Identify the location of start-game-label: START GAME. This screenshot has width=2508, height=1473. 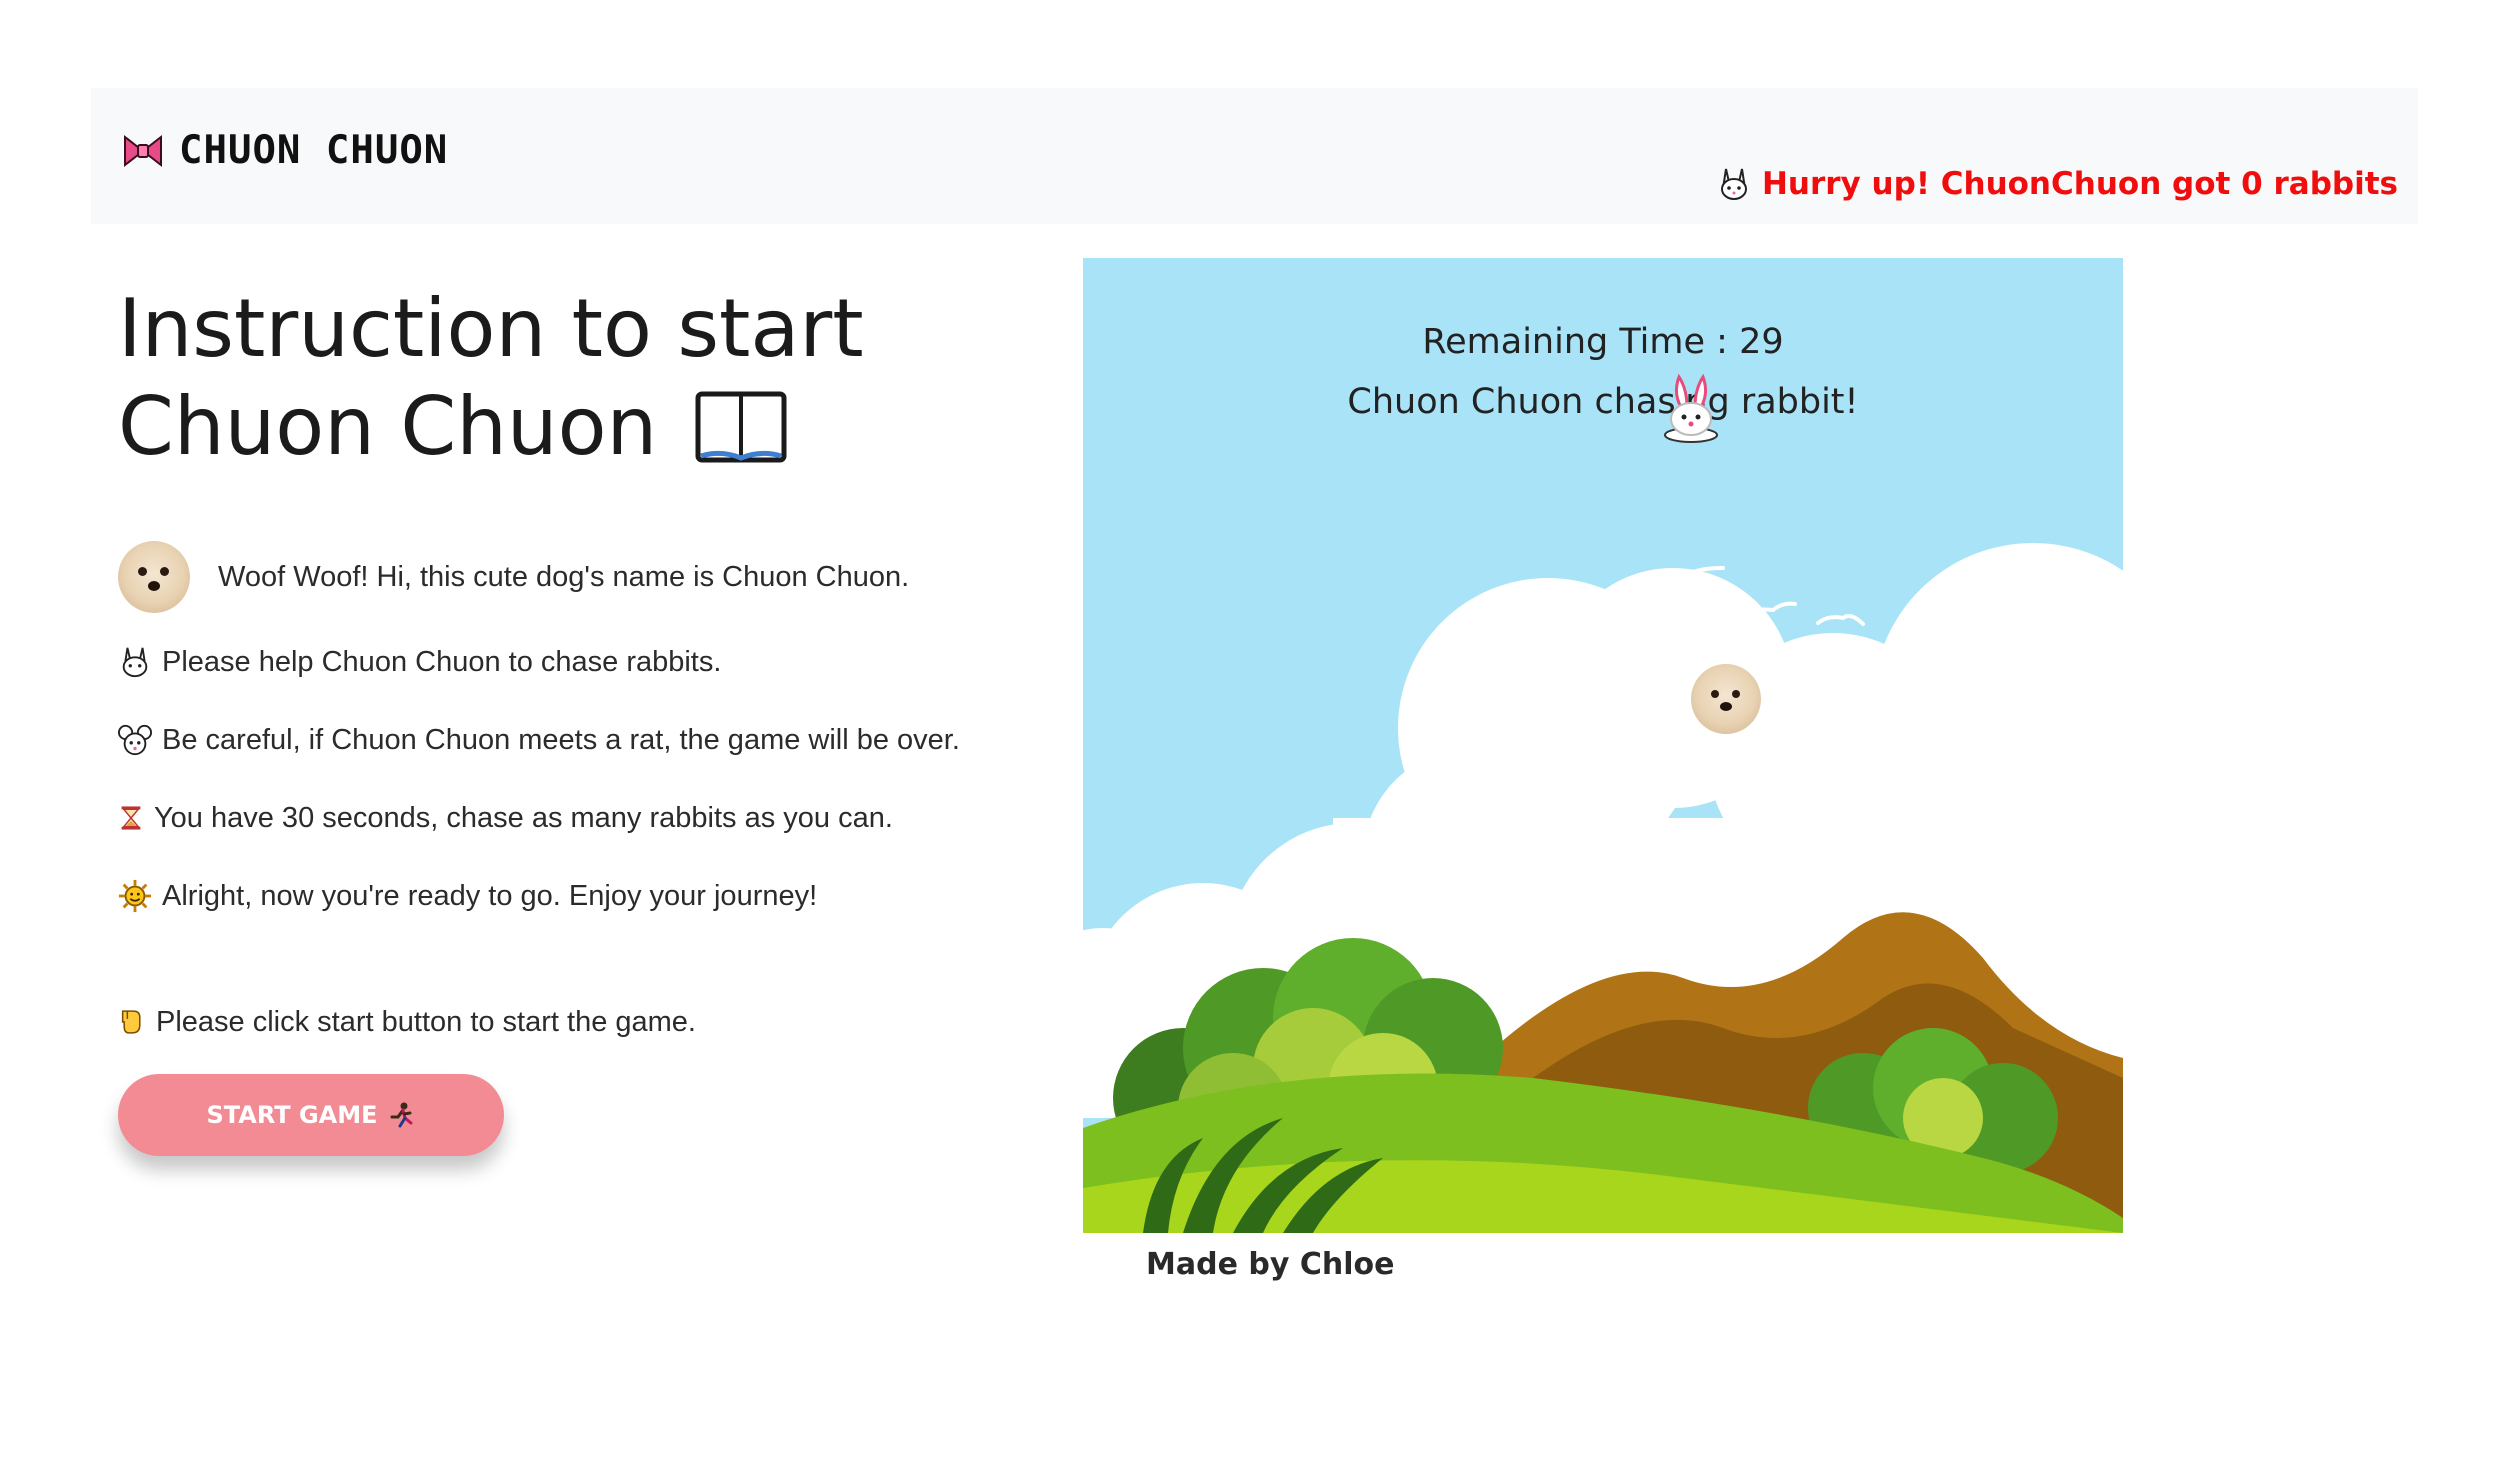
(292, 1115).